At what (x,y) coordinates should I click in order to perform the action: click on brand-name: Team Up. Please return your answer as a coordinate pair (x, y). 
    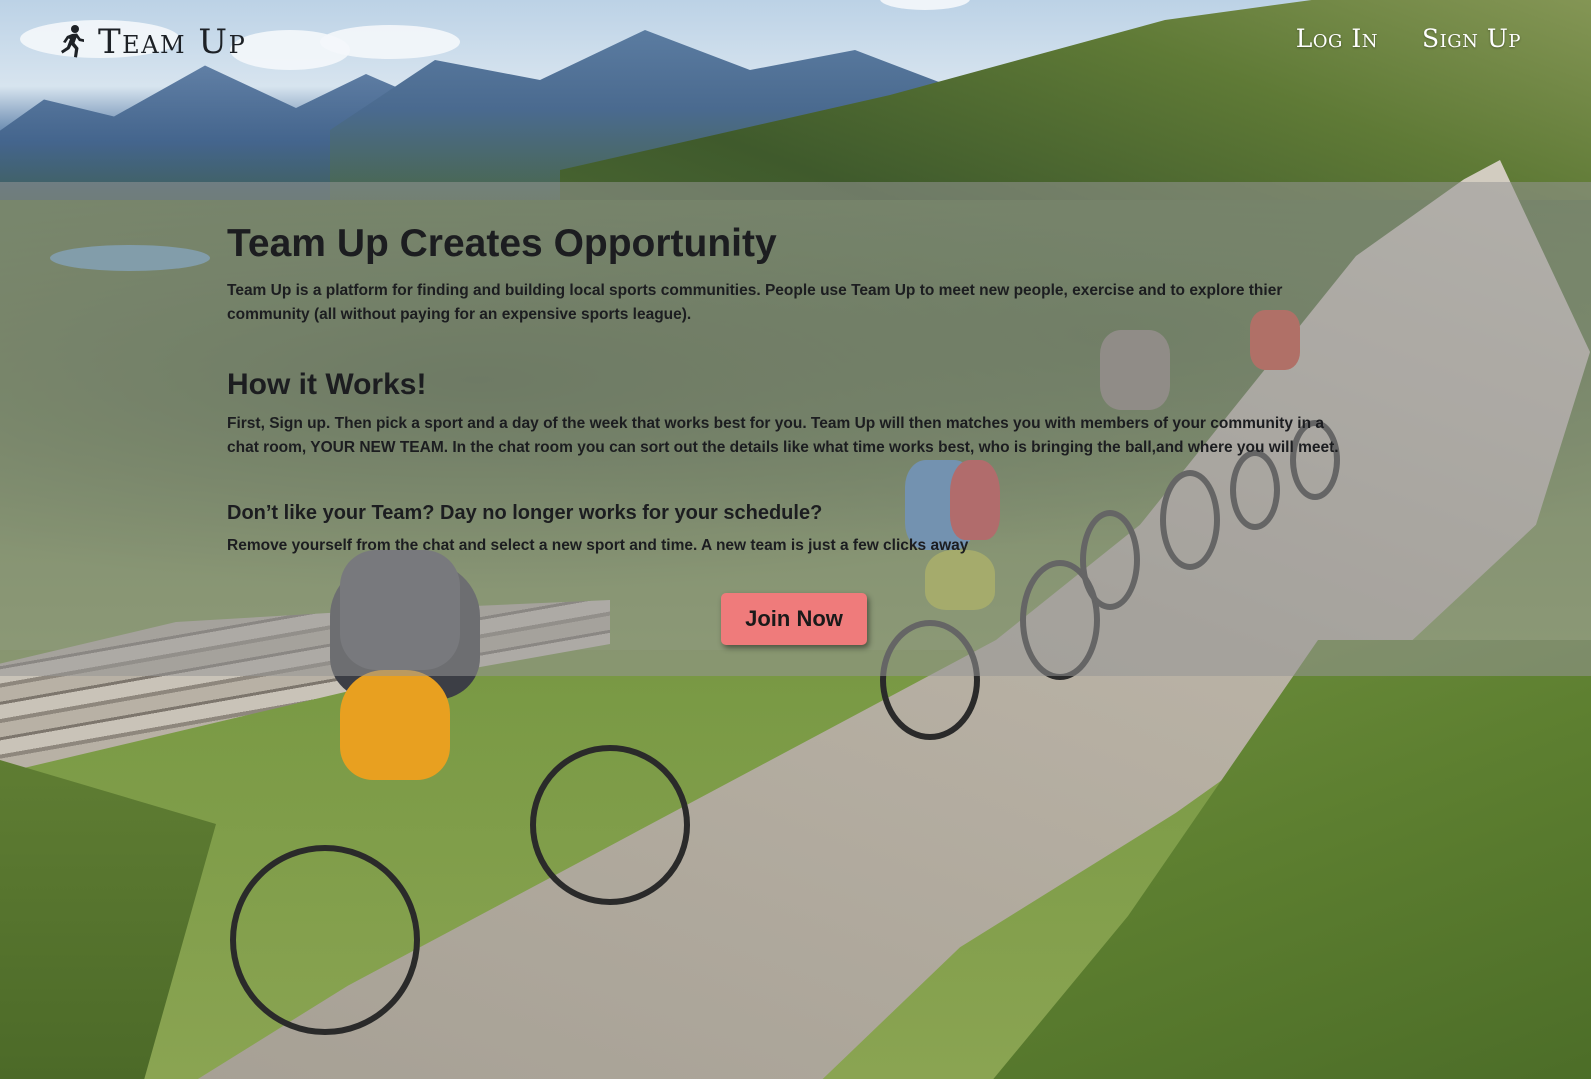
    Looking at the image, I should click on (172, 42).